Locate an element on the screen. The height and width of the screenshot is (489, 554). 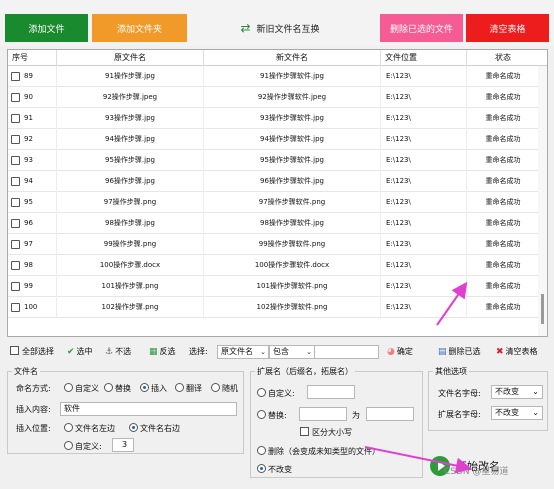
table-row: 95 97操作步骤.png 97操作步骤软件.png E:\123\ 重命名成功 is located at coordinates (273, 202).